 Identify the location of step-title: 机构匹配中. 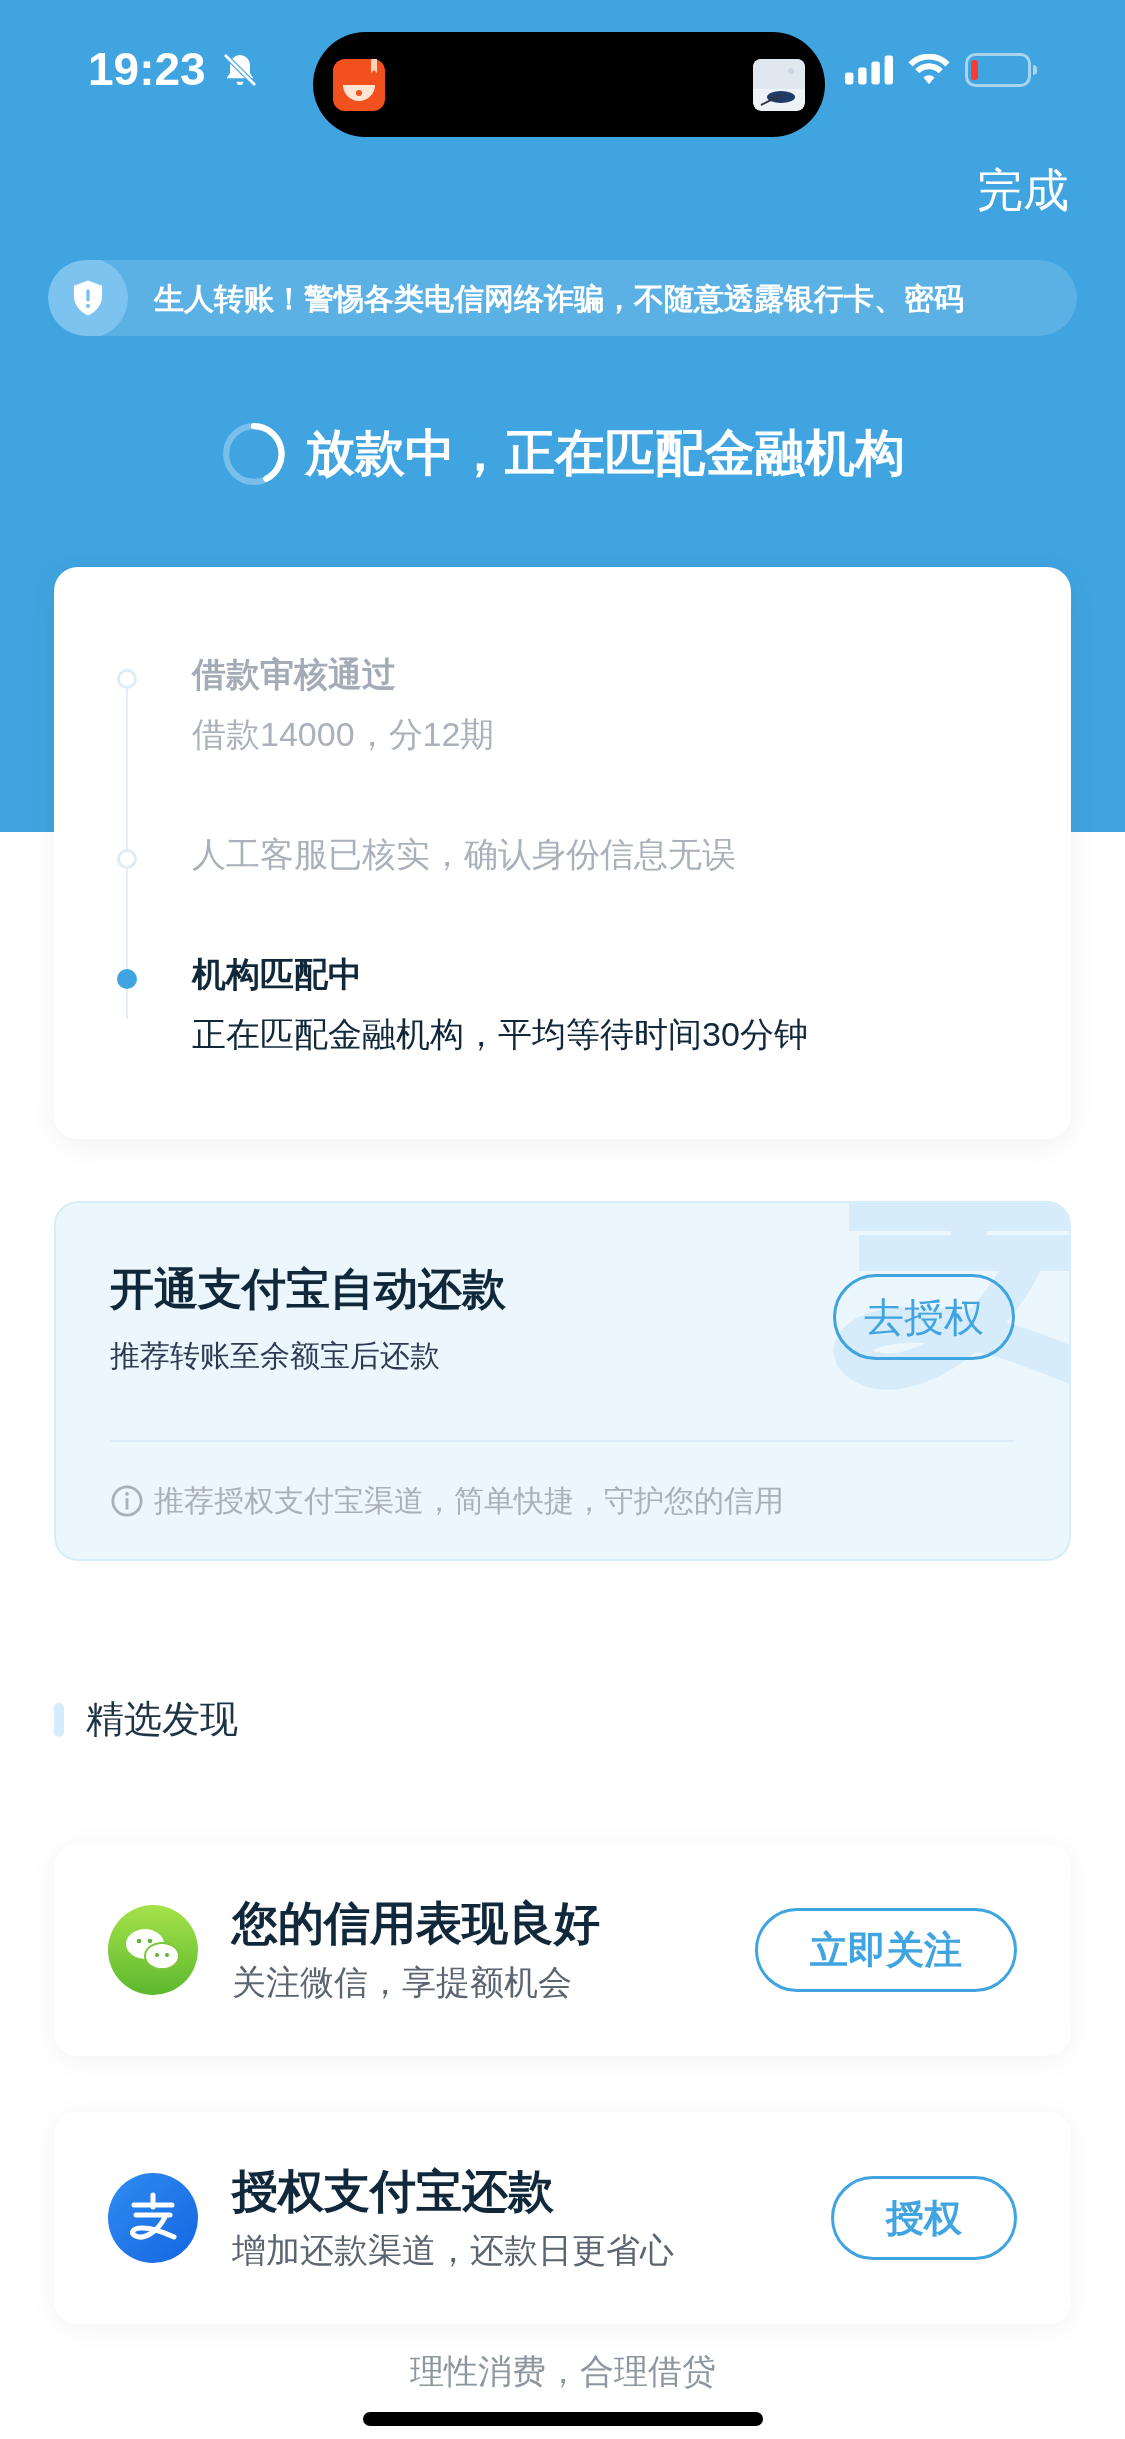
(277, 974).